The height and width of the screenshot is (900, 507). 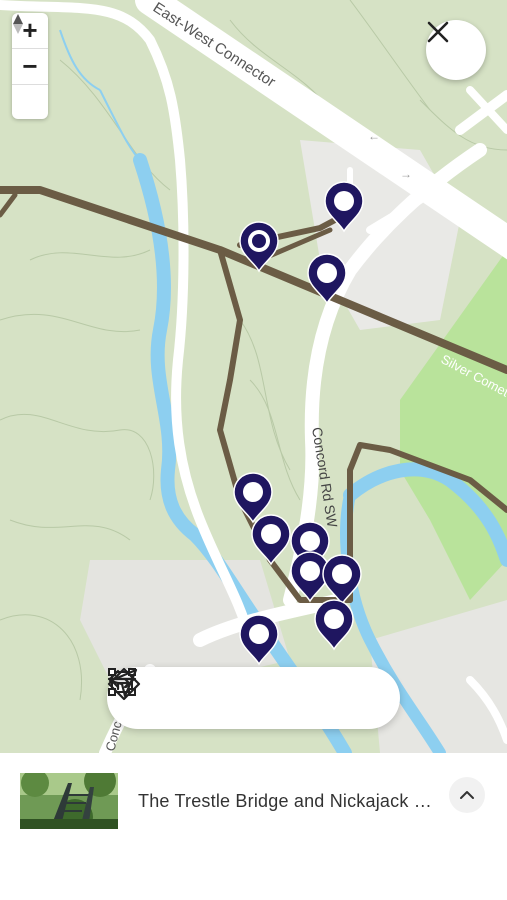 What do you see at coordinates (438, 32) in the screenshot?
I see `close-x-icon` at bounding box center [438, 32].